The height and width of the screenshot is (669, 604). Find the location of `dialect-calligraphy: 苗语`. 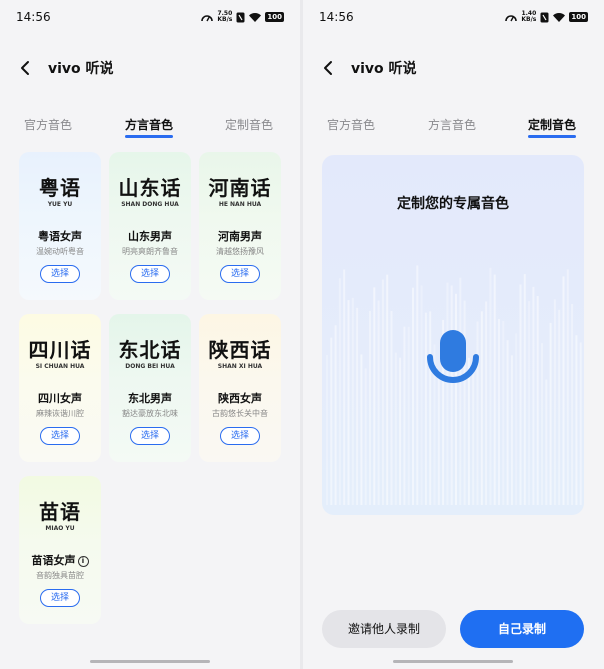

dialect-calligraphy: 苗语 is located at coordinates (60, 512).